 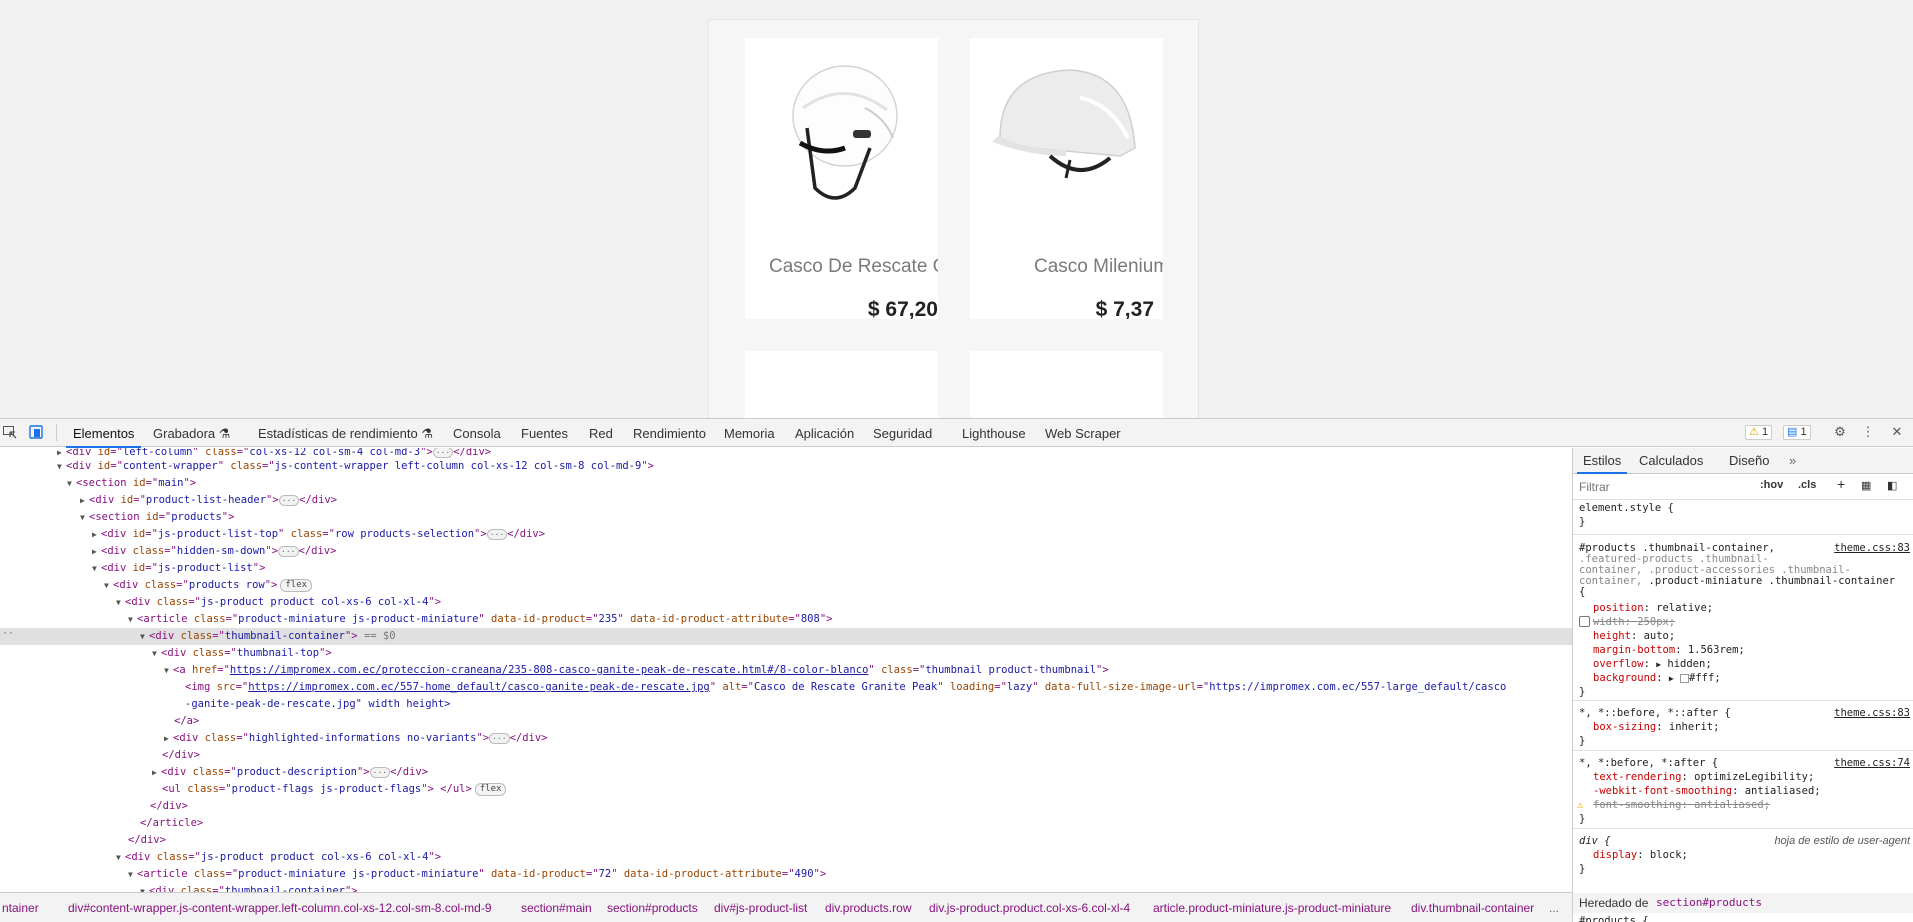 What do you see at coordinates (1685, 678) in the screenshot?
I see `color-swatch` at bounding box center [1685, 678].